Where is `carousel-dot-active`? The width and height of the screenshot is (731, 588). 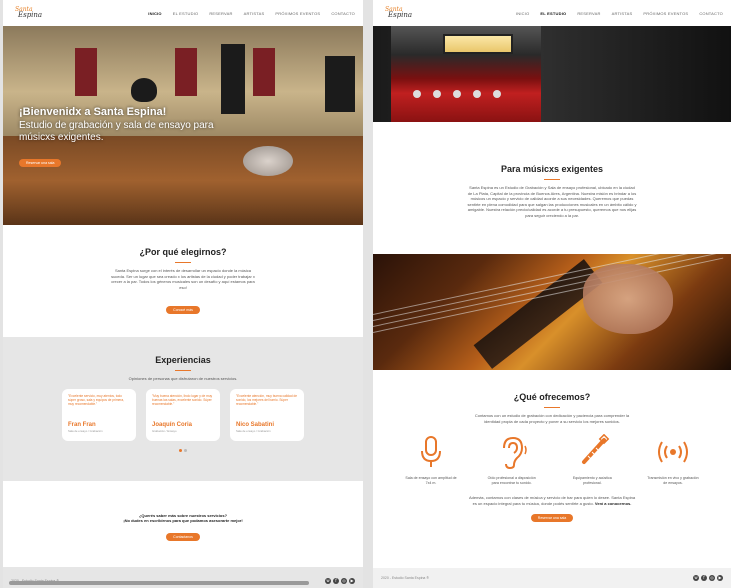 carousel-dot-active is located at coordinates (180, 450).